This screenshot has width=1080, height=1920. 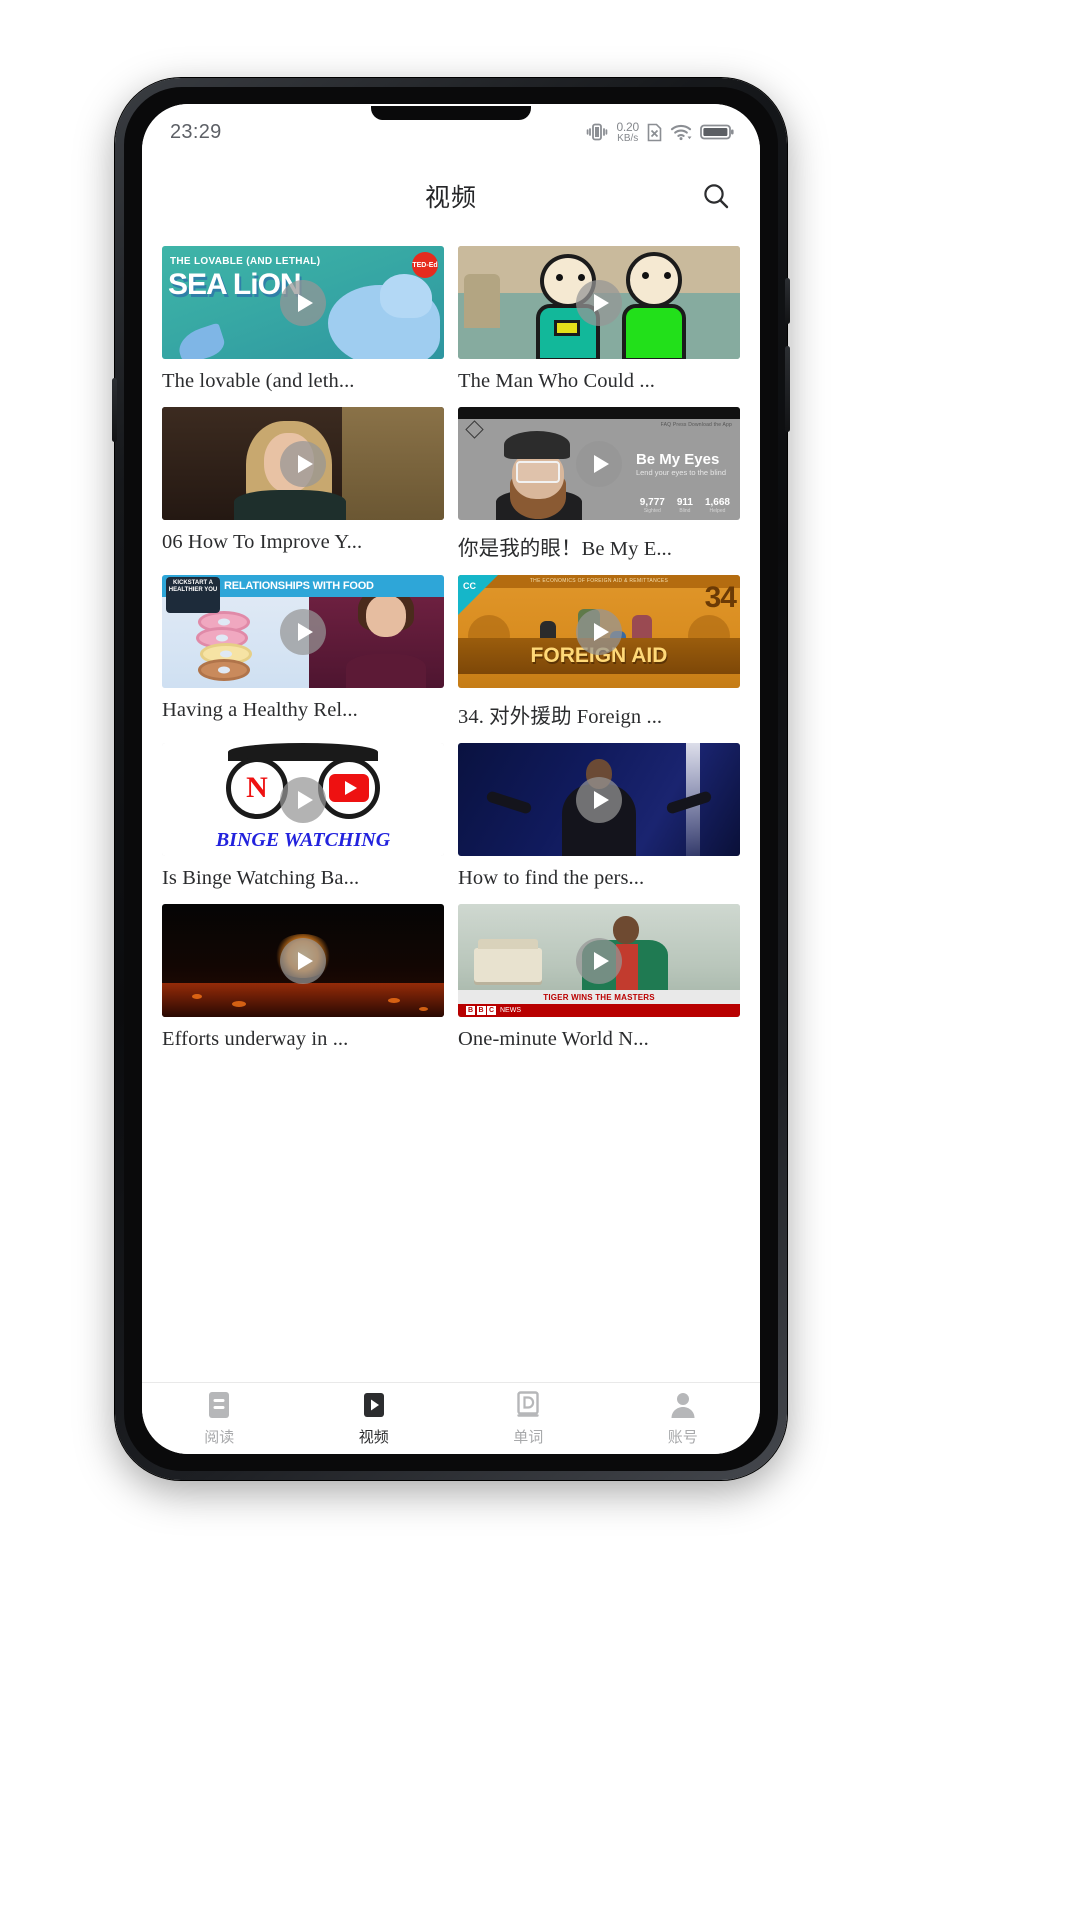 What do you see at coordinates (510, 1010) in the screenshot?
I see `network-label: NEWS` at bounding box center [510, 1010].